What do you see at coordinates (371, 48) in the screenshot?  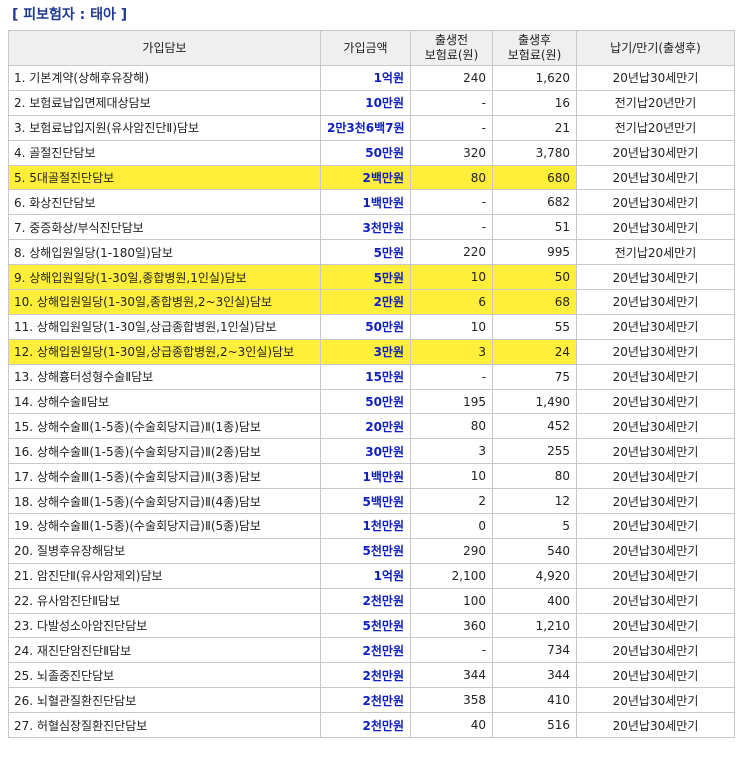 I see `header-row: 가입담보 가입금액 출생전 보험료(원) 출생후 보험료(원) 납기/만기(출생후)` at bounding box center [371, 48].